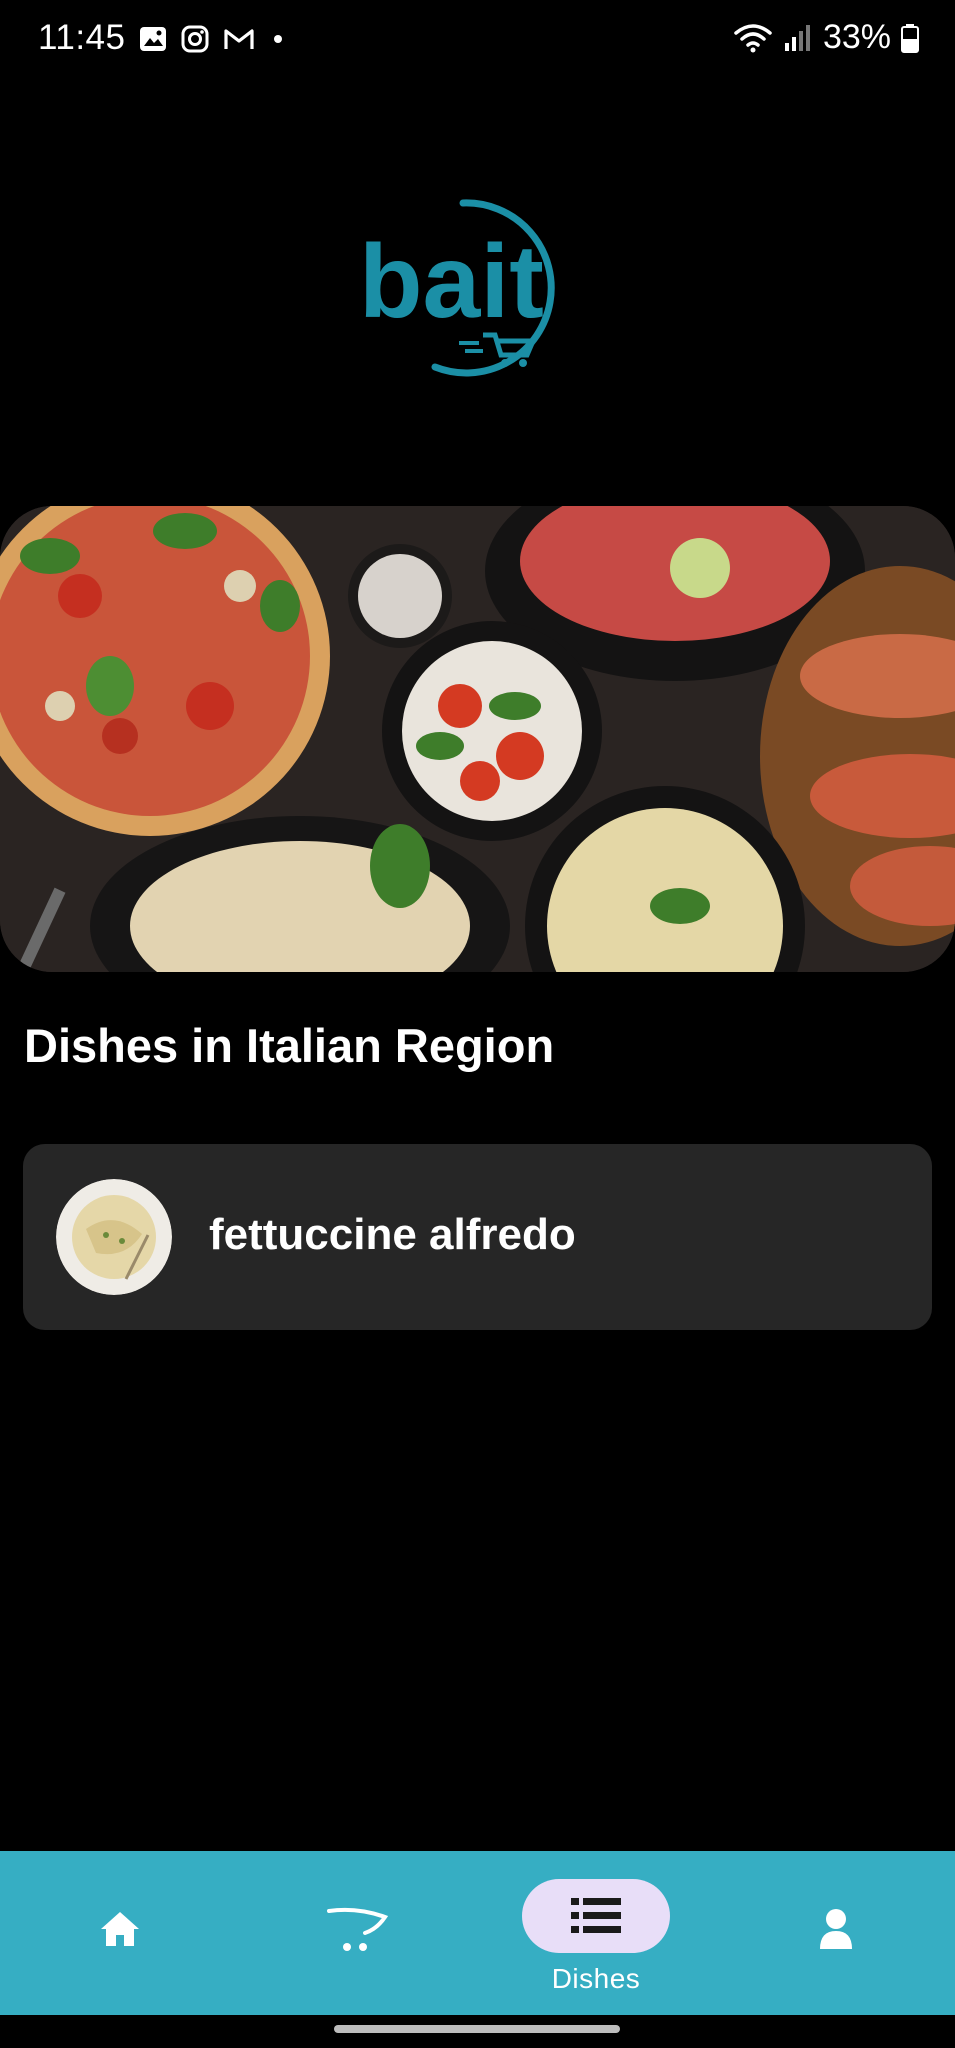 The height and width of the screenshot is (2048, 955). I want to click on home-indicator, so click(477, 2029).